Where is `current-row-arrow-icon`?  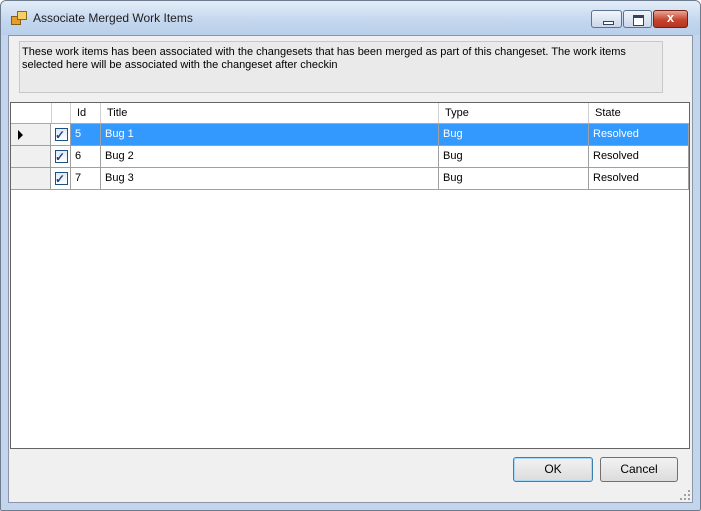 current-row-arrow-icon is located at coordinates (20, 135).